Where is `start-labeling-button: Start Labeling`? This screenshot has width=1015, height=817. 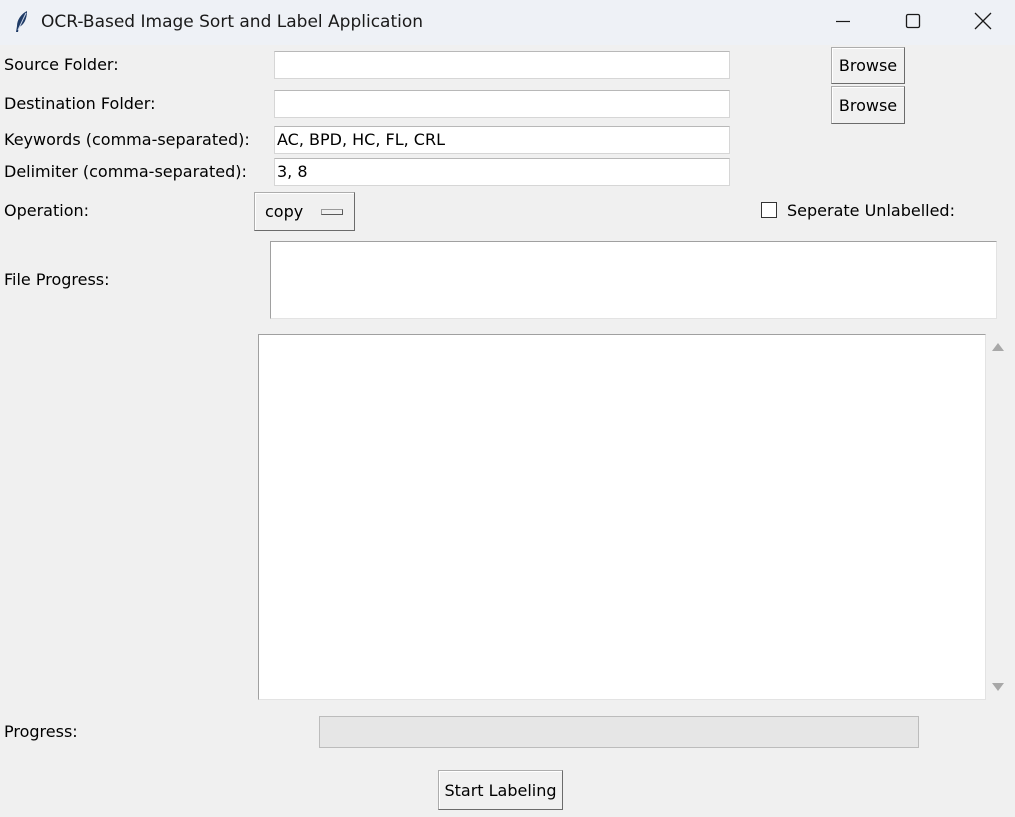 start-labeling-button: Start Labeling is located at coordinates (500, 790).